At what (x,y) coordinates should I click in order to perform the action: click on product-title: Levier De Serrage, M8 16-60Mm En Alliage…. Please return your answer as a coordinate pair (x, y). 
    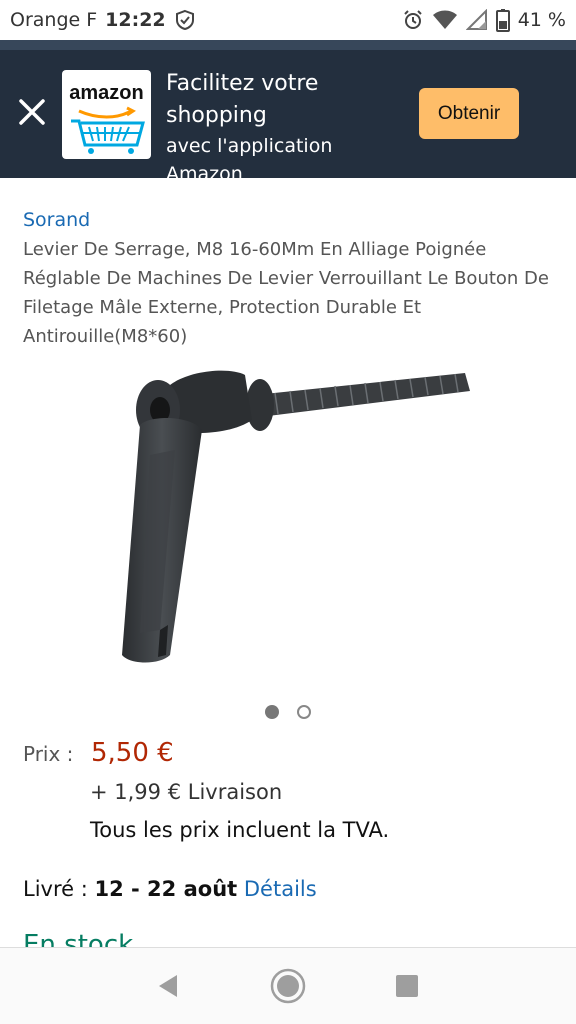
    Looking at the image, I should click on (286, 293).